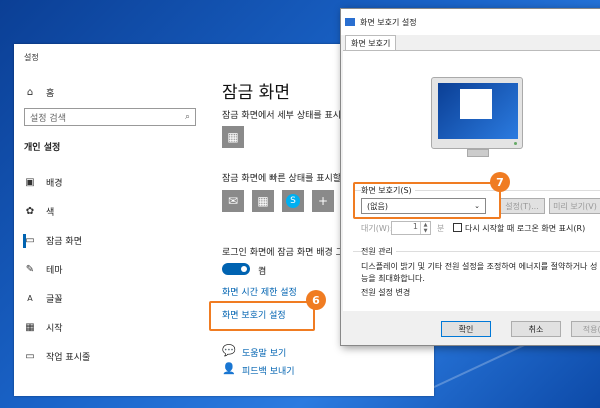 The width and height of the screenshot is (600, 408). I want to click on login-background-toggle, so click(236, 269).